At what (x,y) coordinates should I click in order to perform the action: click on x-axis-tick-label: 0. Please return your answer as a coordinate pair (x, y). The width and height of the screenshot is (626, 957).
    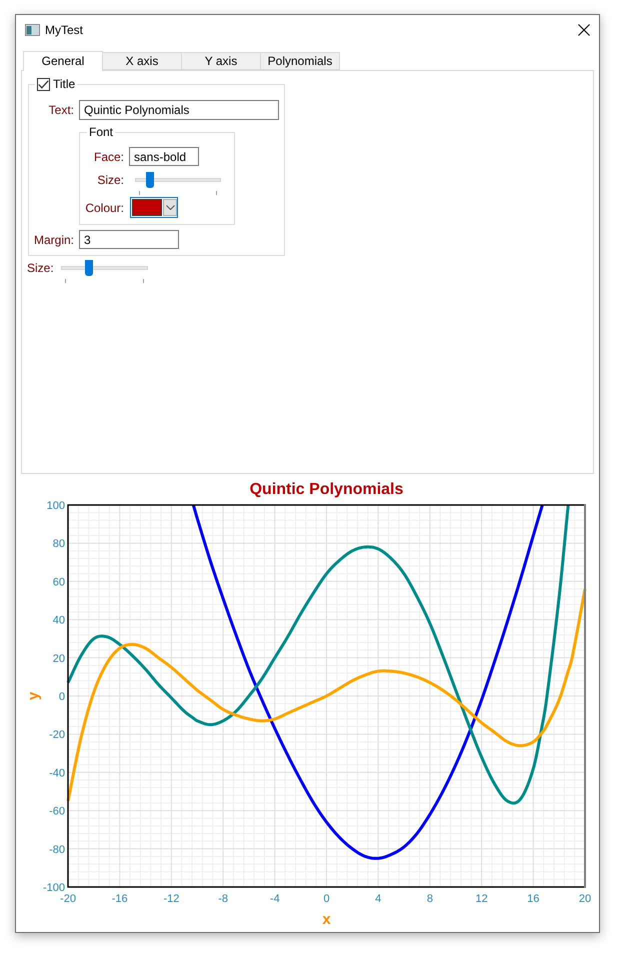
    Looking at the image, I should click on (326, 899).